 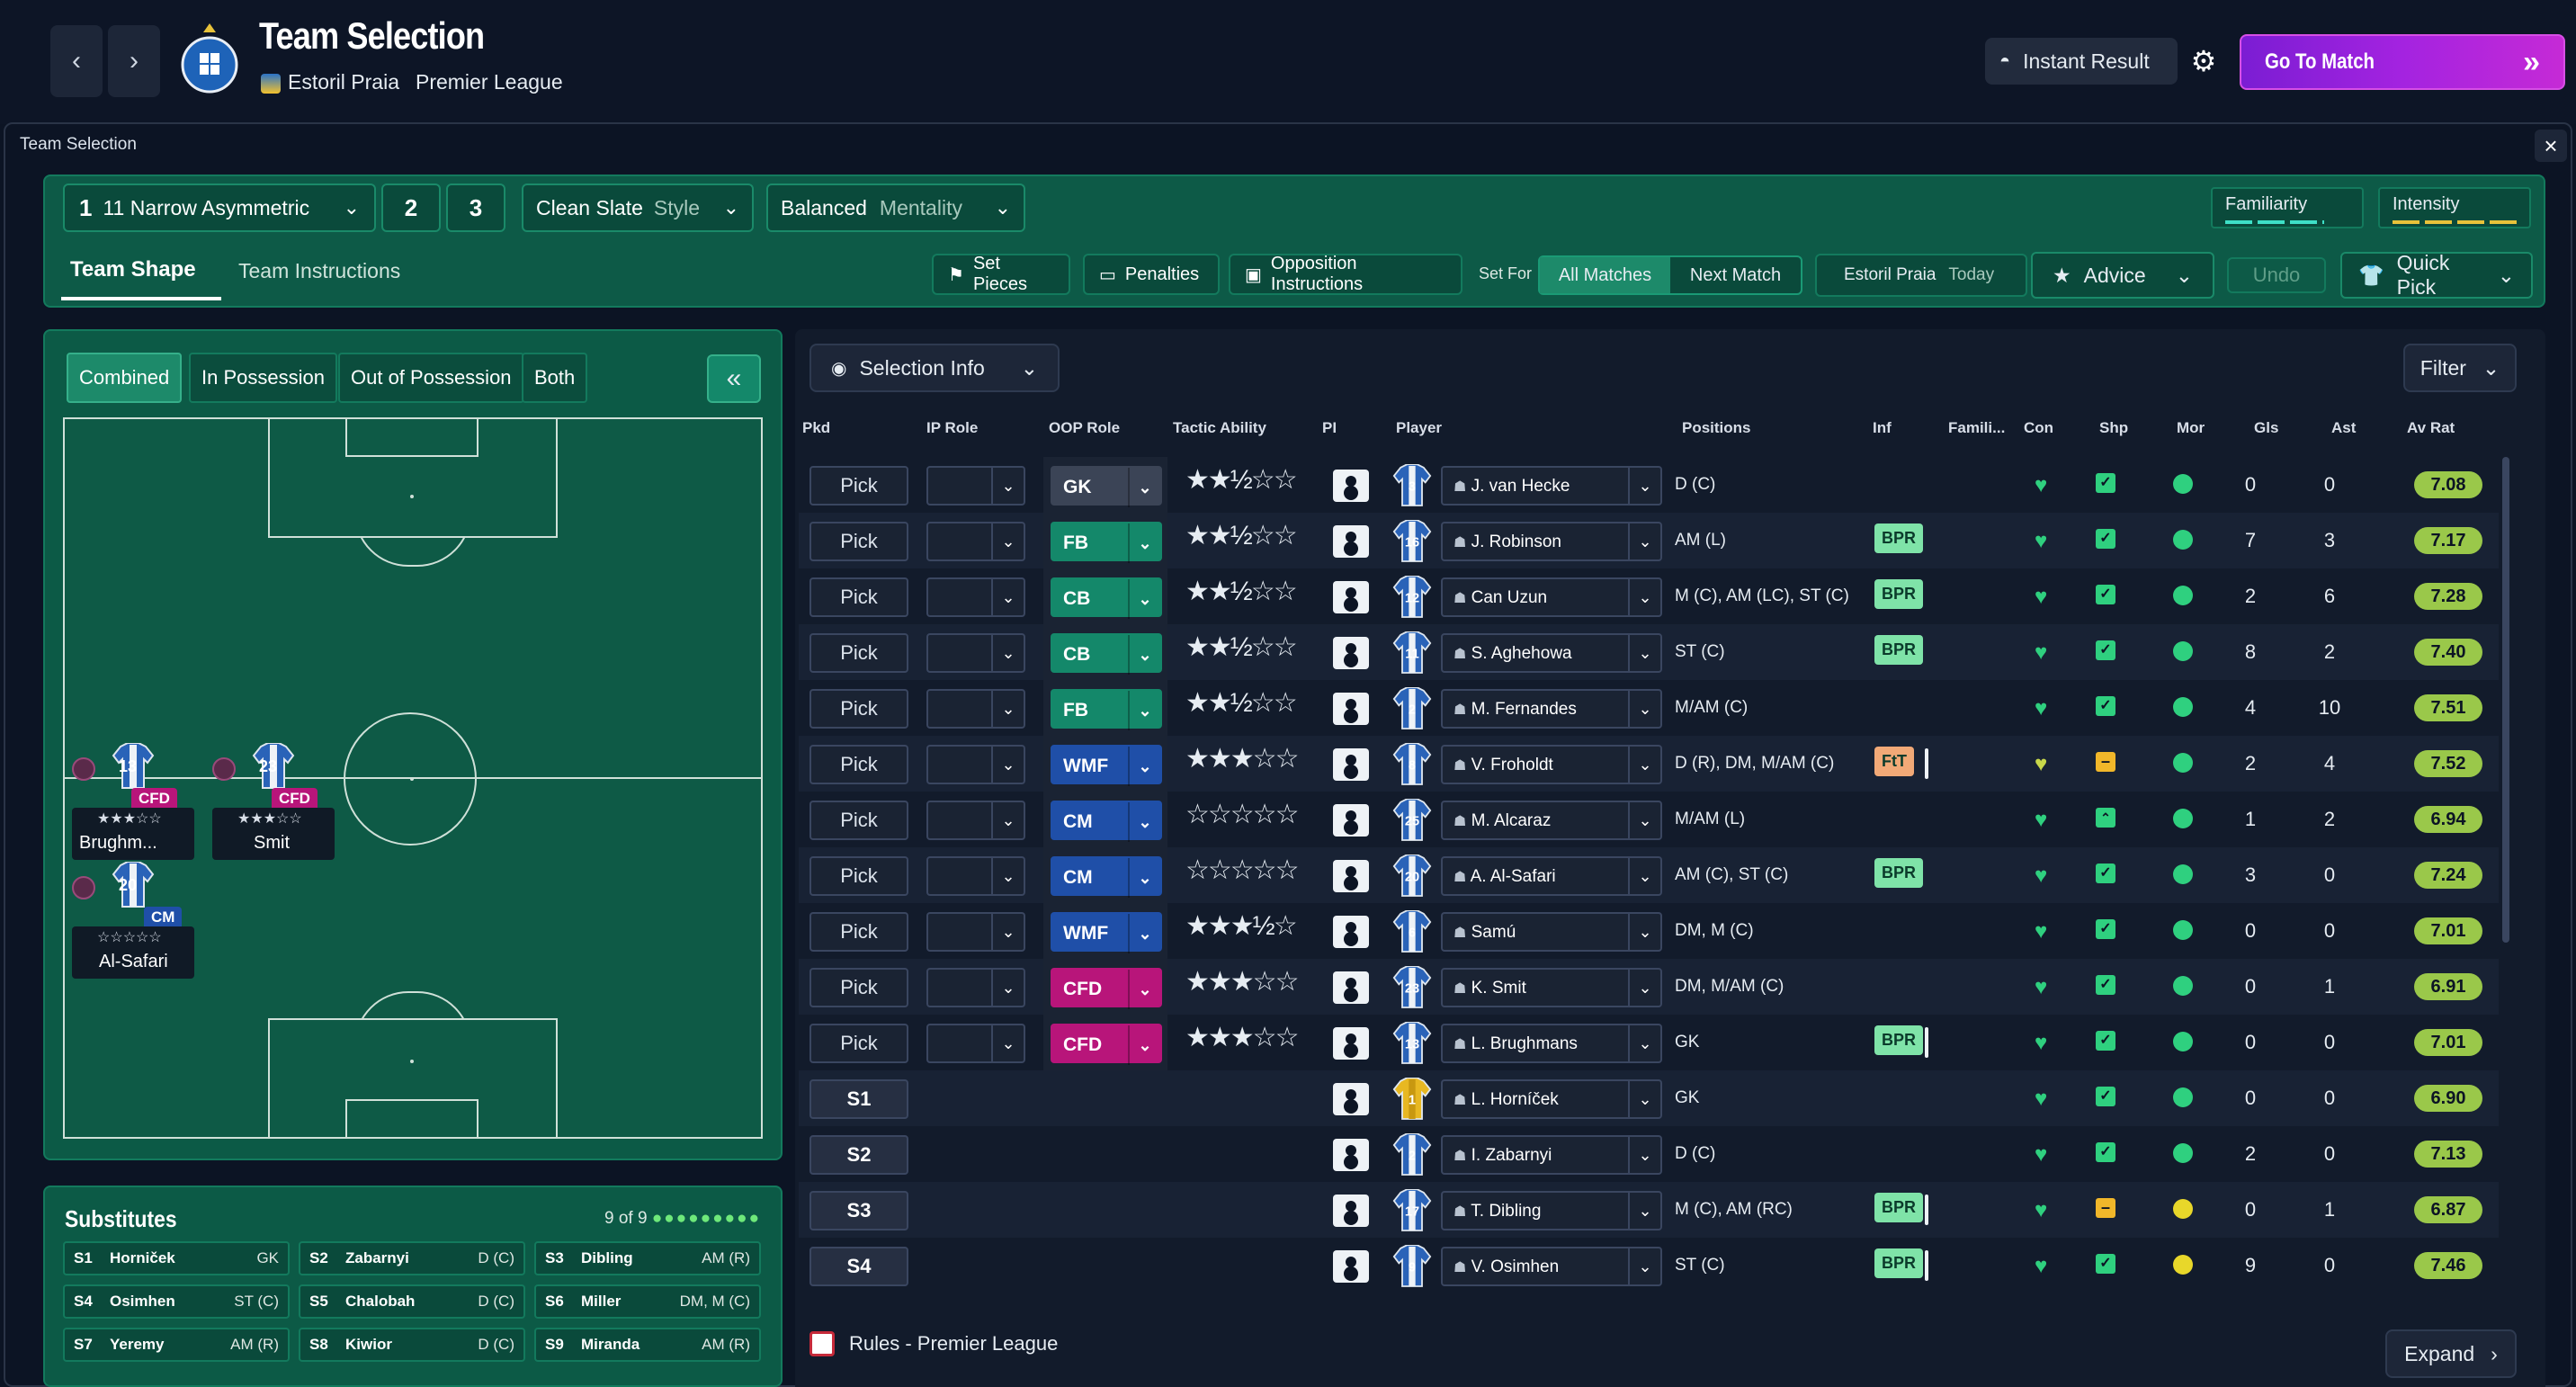 I want to click on sub-slot-s9: S9 Miranda AM (R), so click(x=647, y=1345).